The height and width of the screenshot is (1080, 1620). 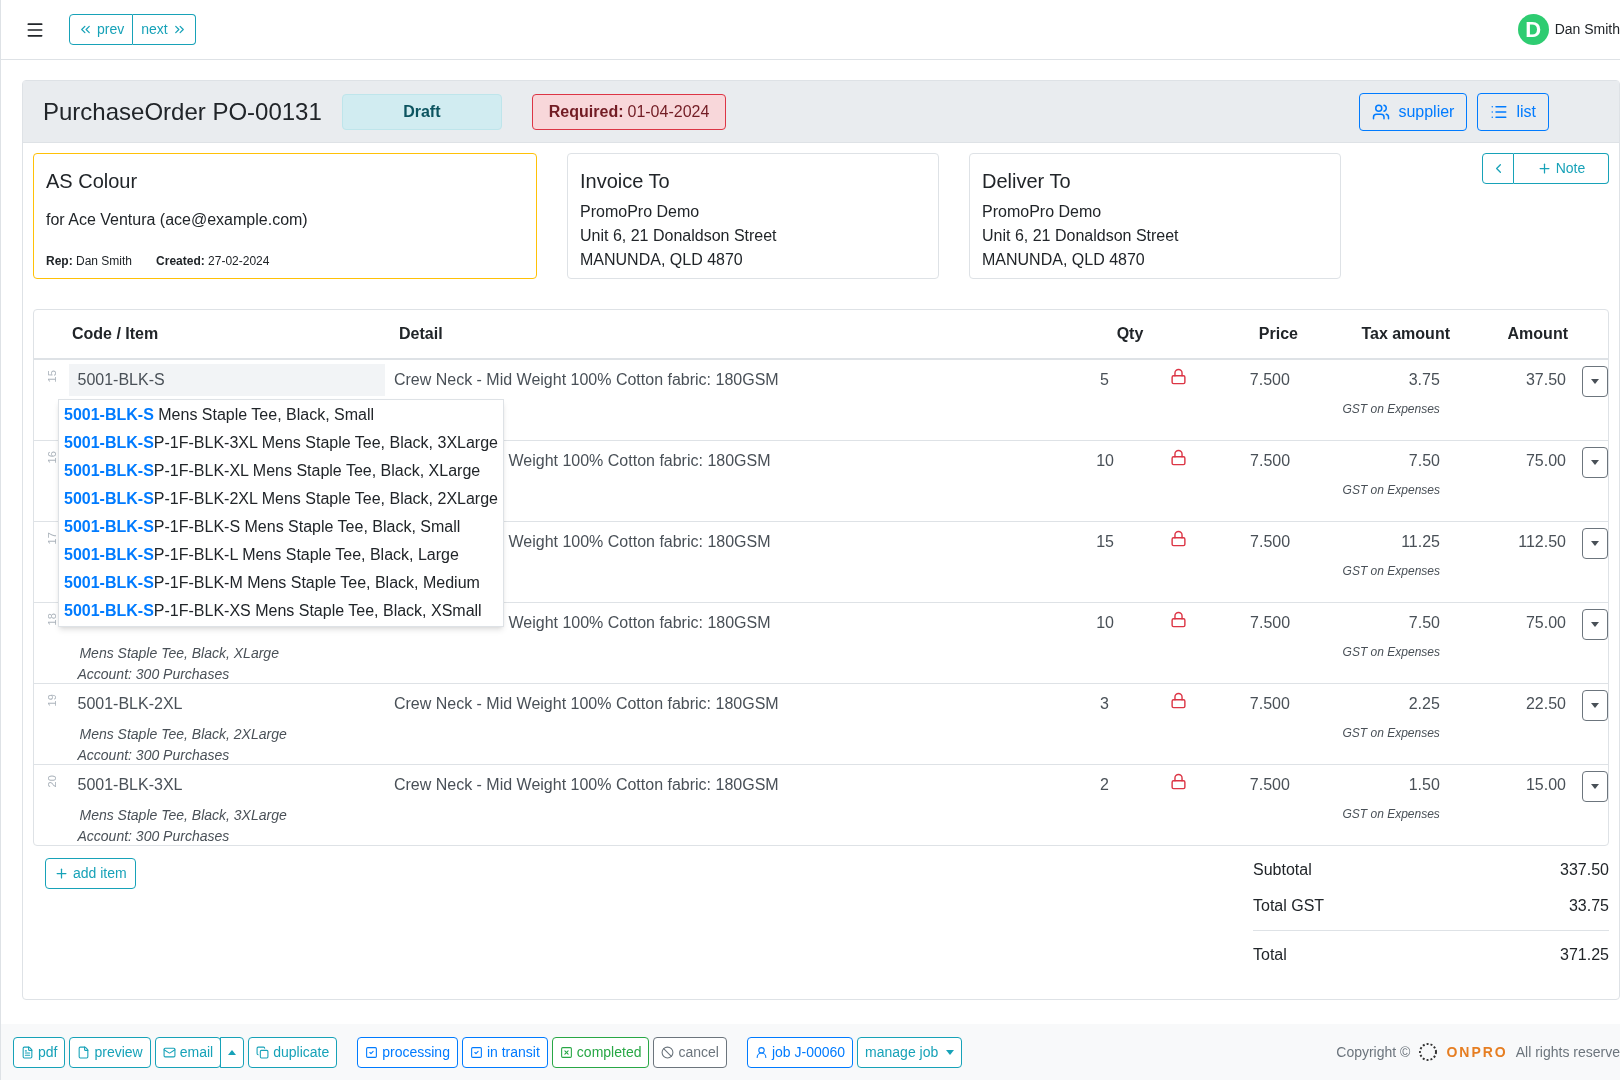 What do you see at coordinates (293, 1052) in the screenshot?
I see `footer-button: duplicate` at bounding box center [293, 1052].